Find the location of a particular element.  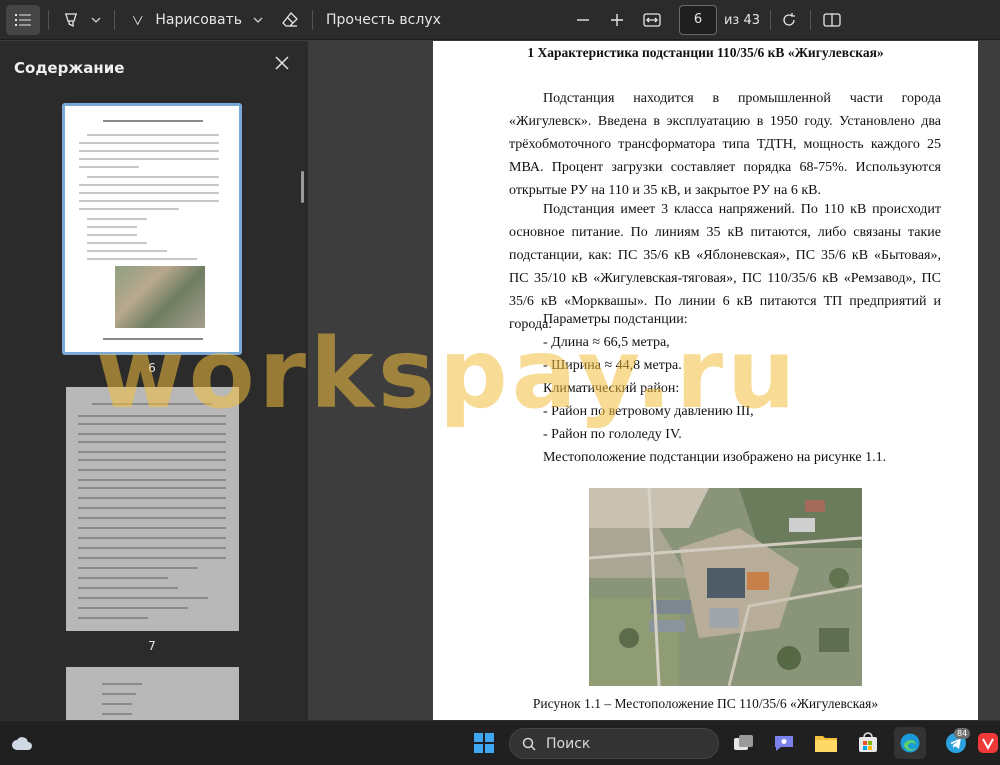

page-view-button is located at coordinates (832, 20).